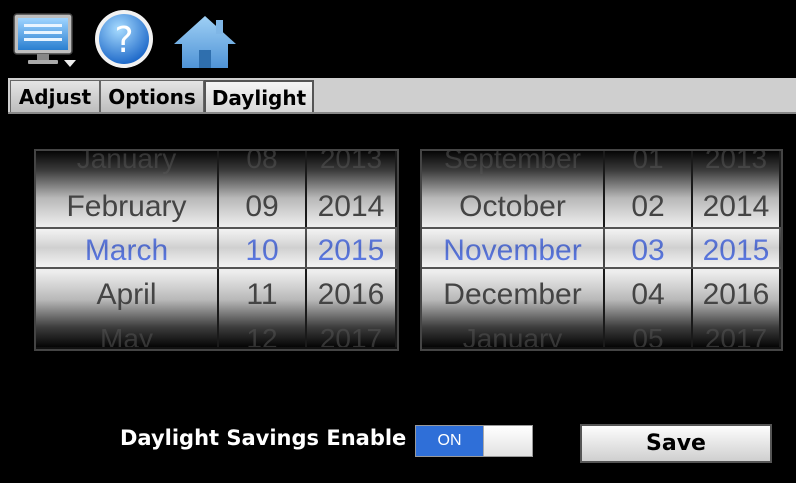  I want to click on wheel-item: December, so click(512, 294).